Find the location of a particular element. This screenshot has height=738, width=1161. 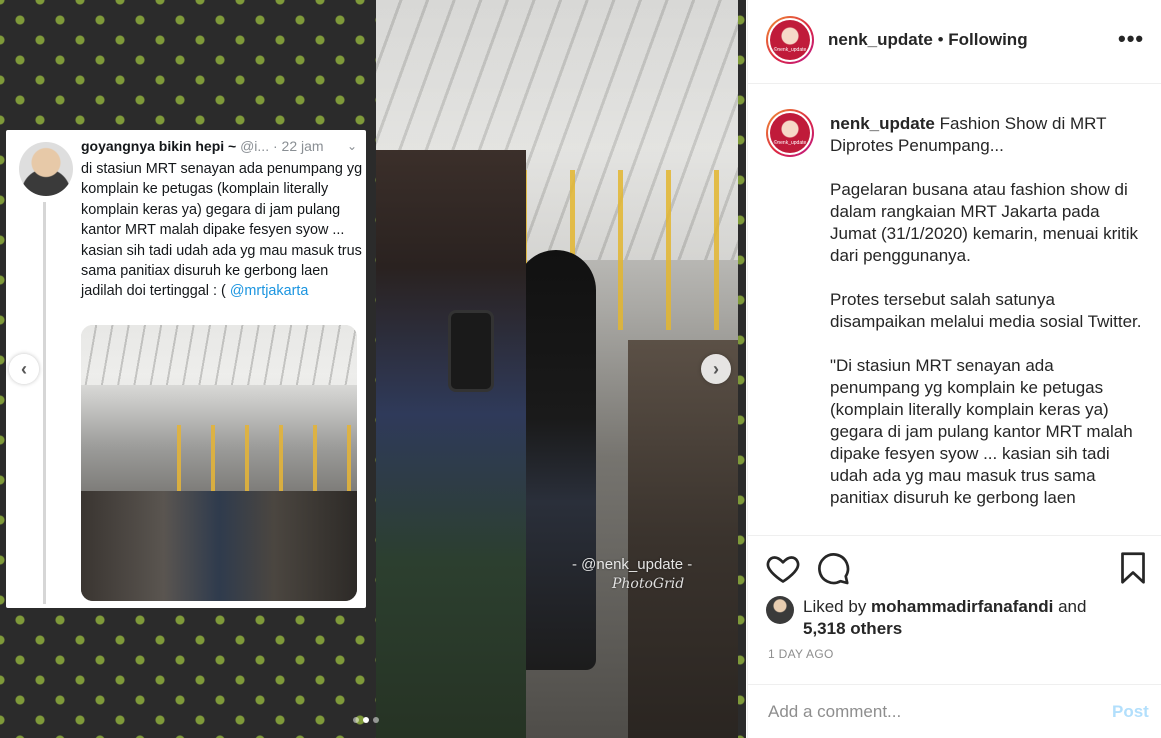

comment-input is located at coordinates (928, 712).